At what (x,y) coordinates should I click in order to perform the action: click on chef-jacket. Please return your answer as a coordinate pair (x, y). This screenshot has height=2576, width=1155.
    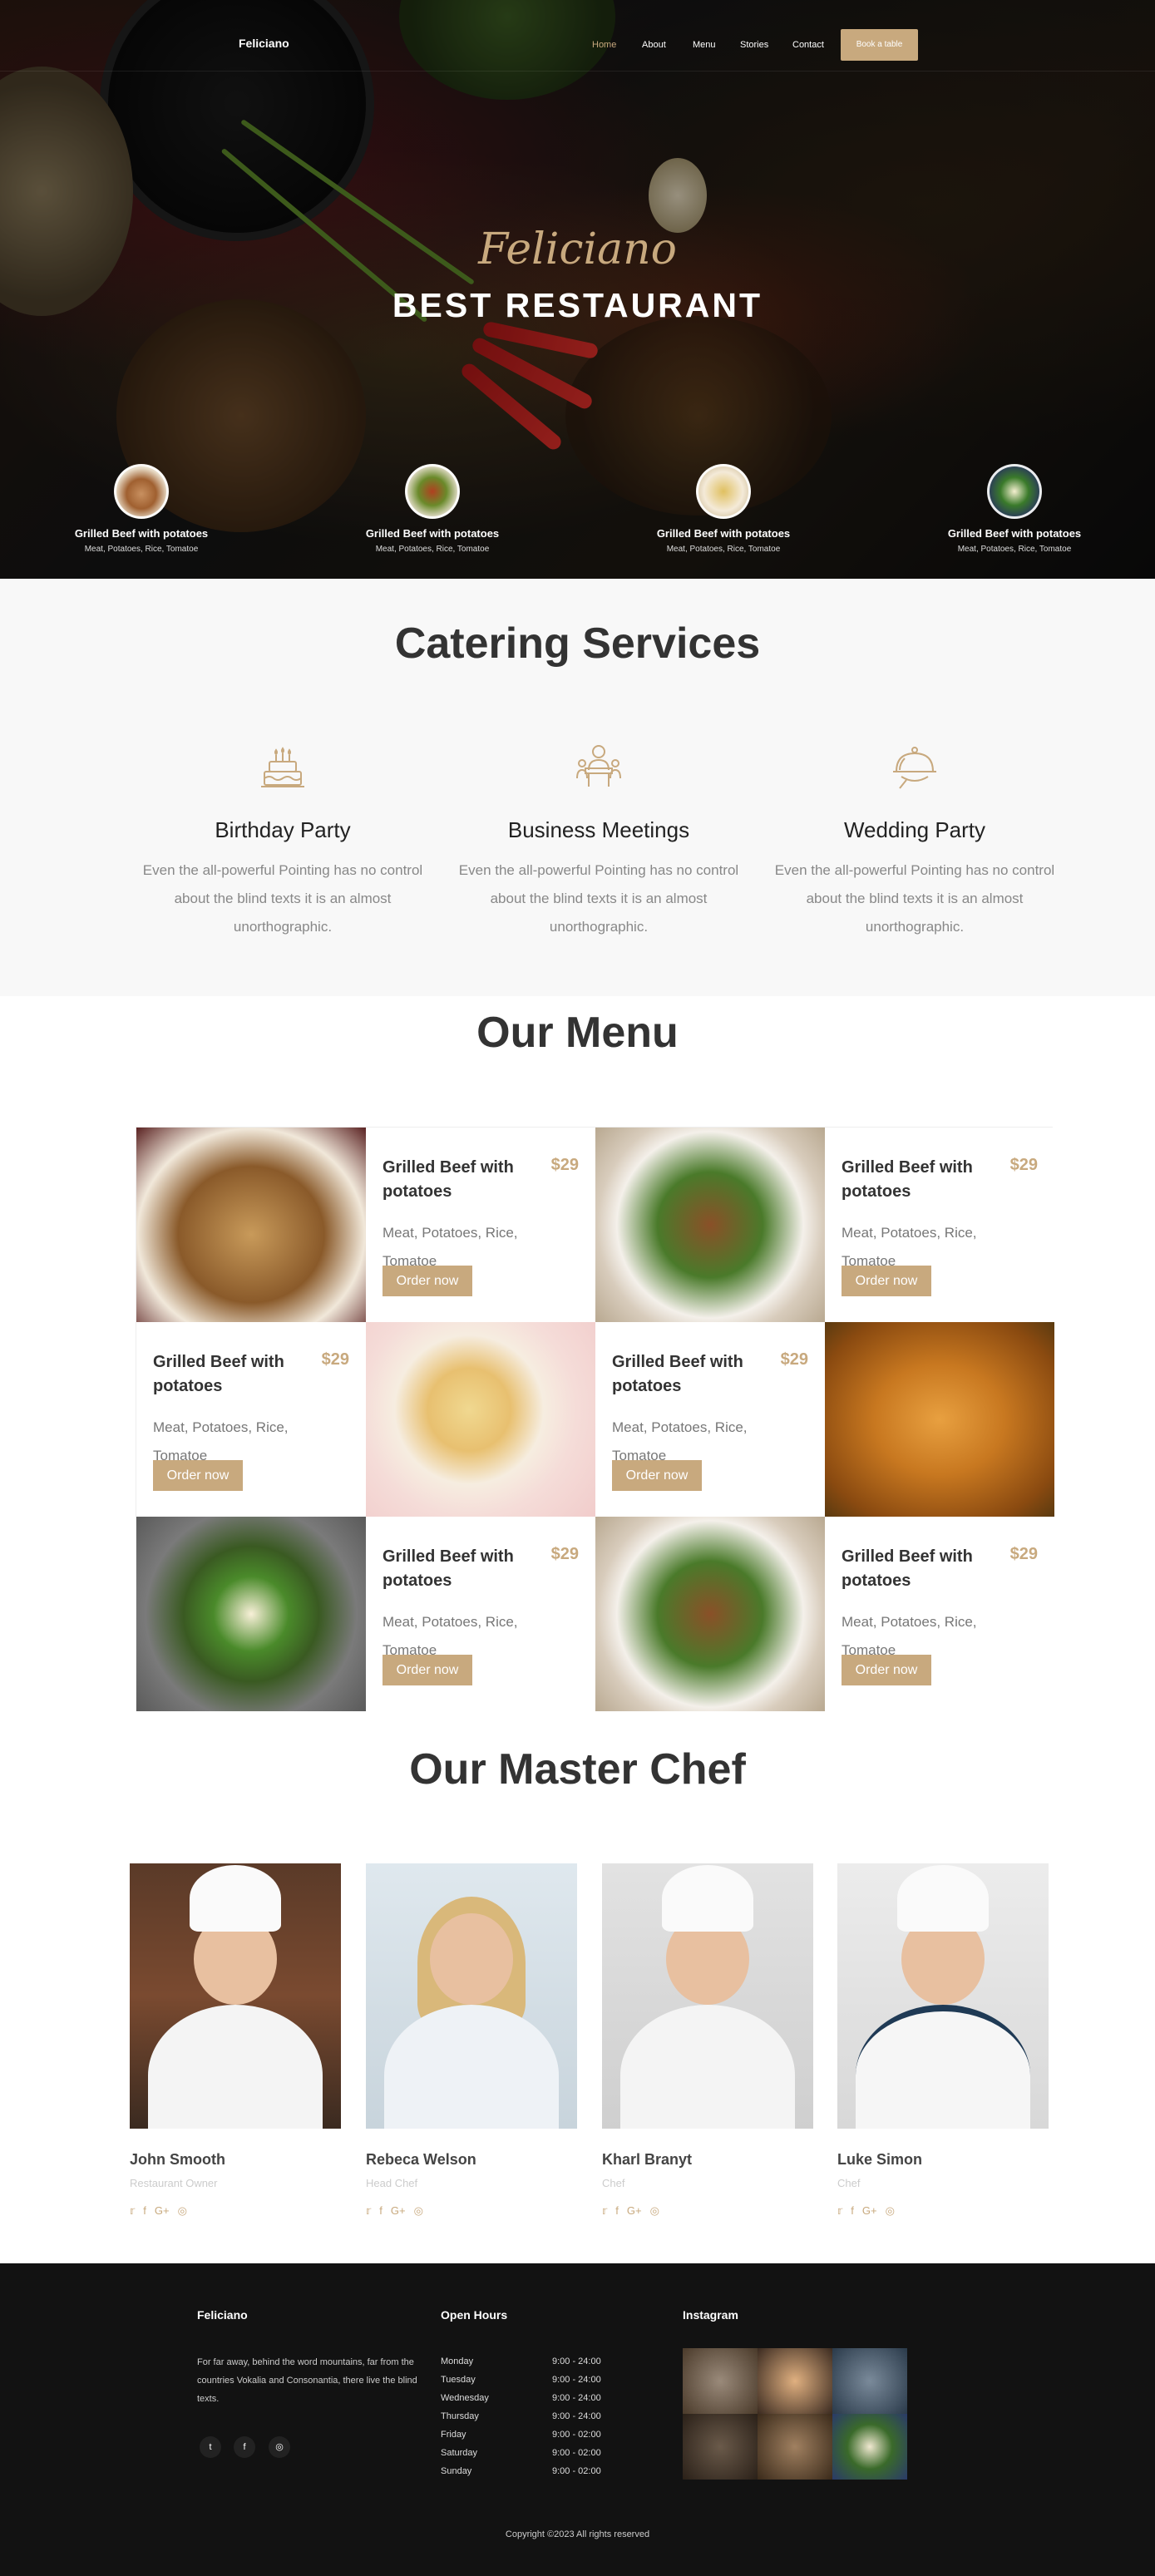
    Looking at the image, I should click on (708, 2067).